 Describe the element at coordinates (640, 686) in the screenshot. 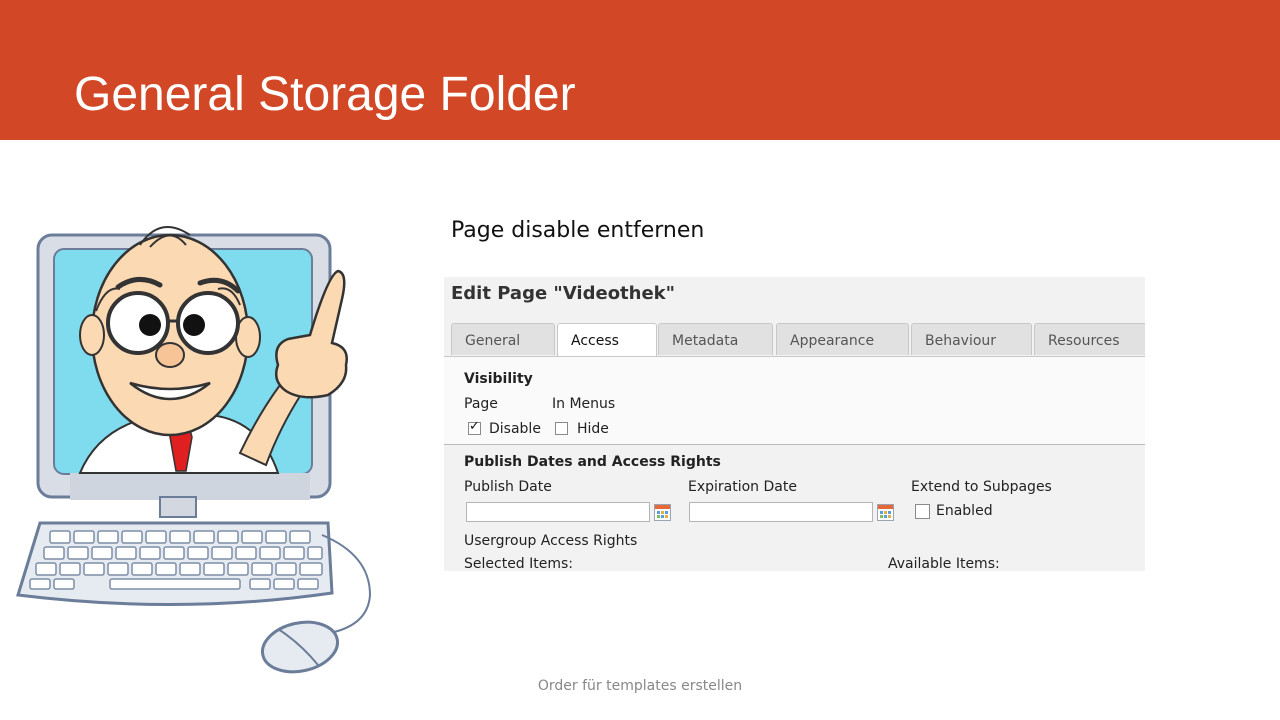

I see `slide-footer: Order für templates erstellen` at that location.